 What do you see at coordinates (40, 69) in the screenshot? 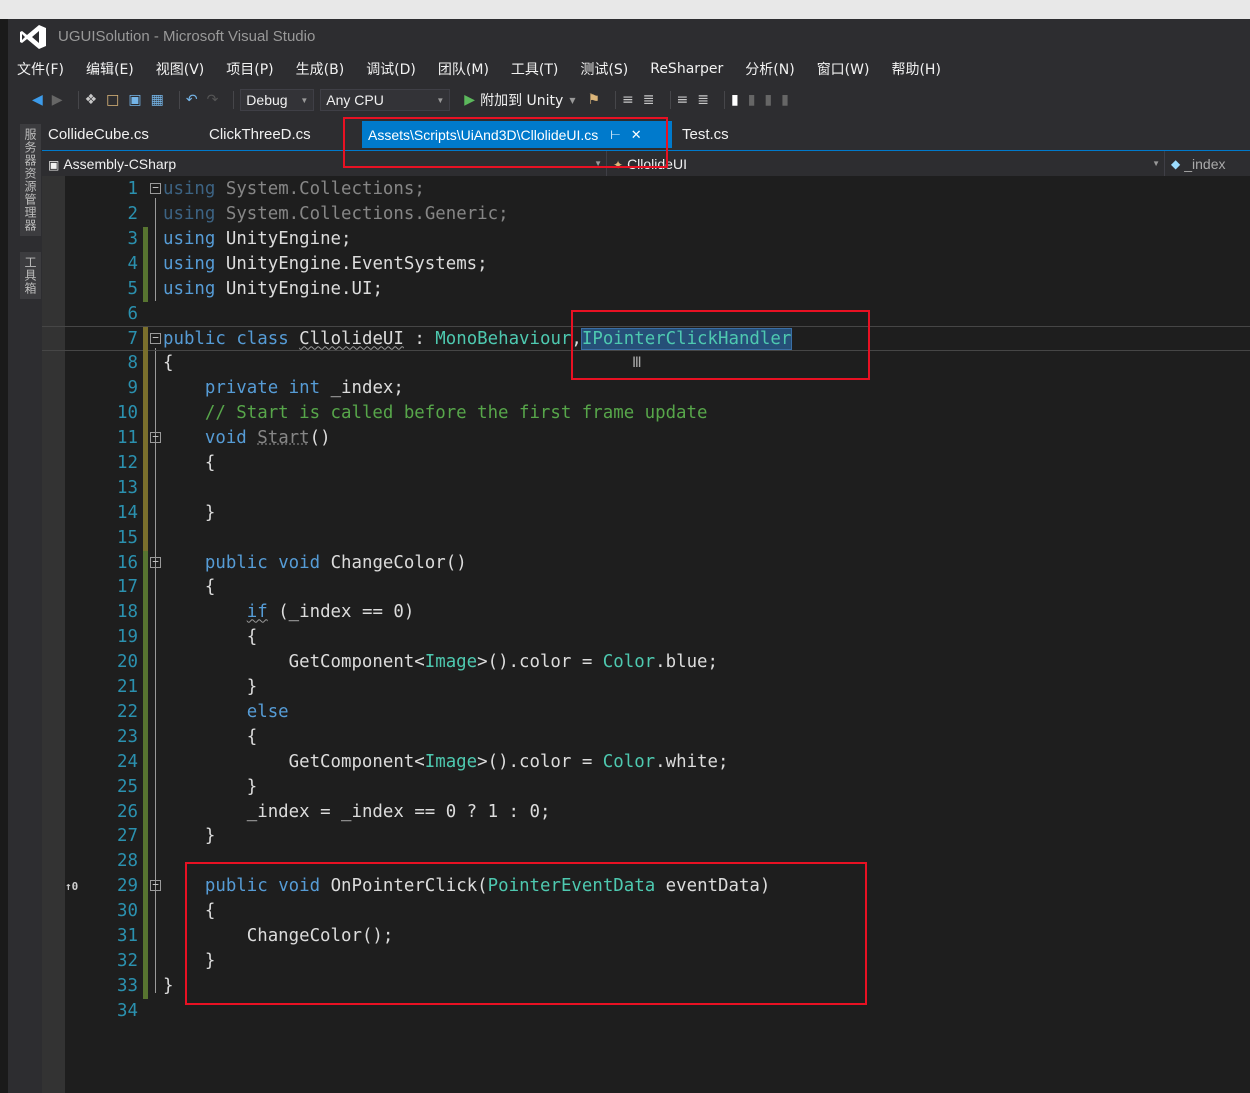
I see `menu-file: 文件(F)` at bounding box center [40, 69].